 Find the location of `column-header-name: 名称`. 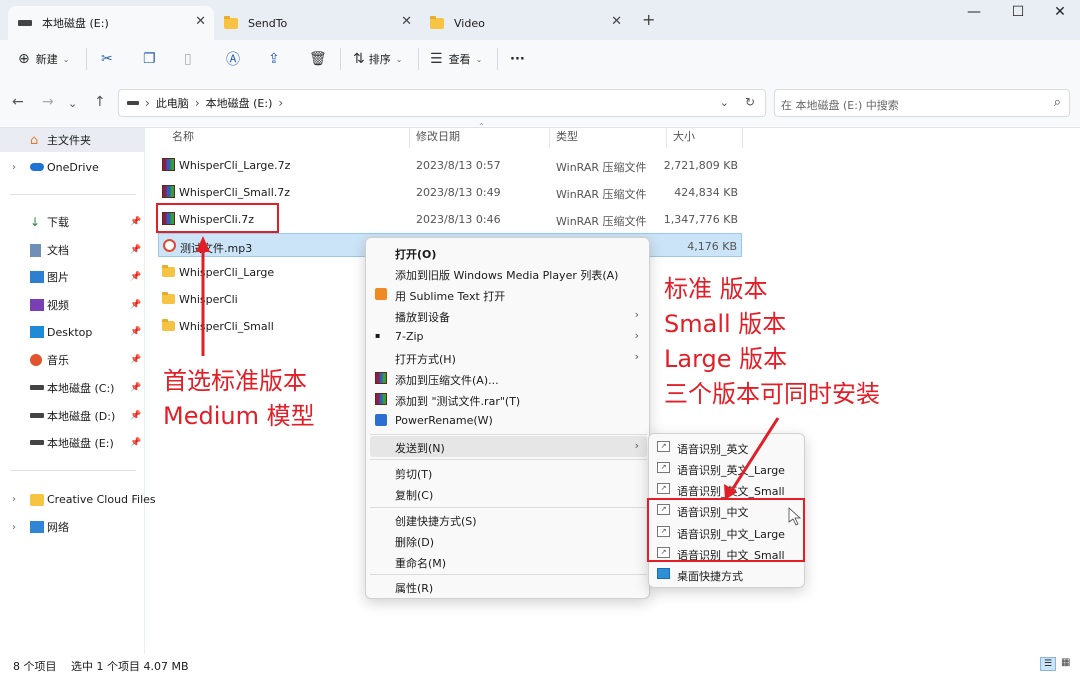

column-header-name: 名称 is located at coordinates (183, 138).